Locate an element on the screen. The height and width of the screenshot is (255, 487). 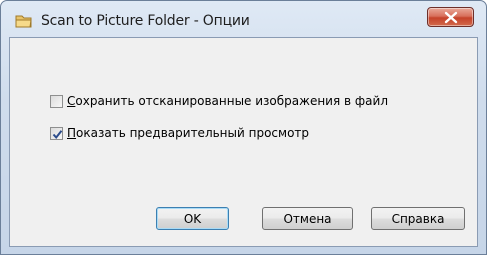
show-preview-option: Показать предварительный просмотр is located at coordinates (179, 133).